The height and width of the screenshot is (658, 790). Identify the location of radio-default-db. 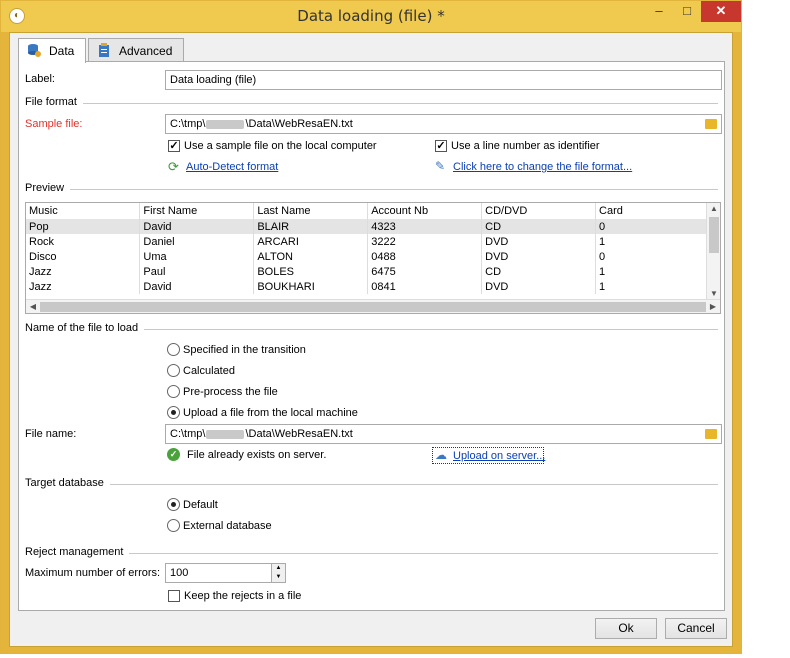
(173, 504).